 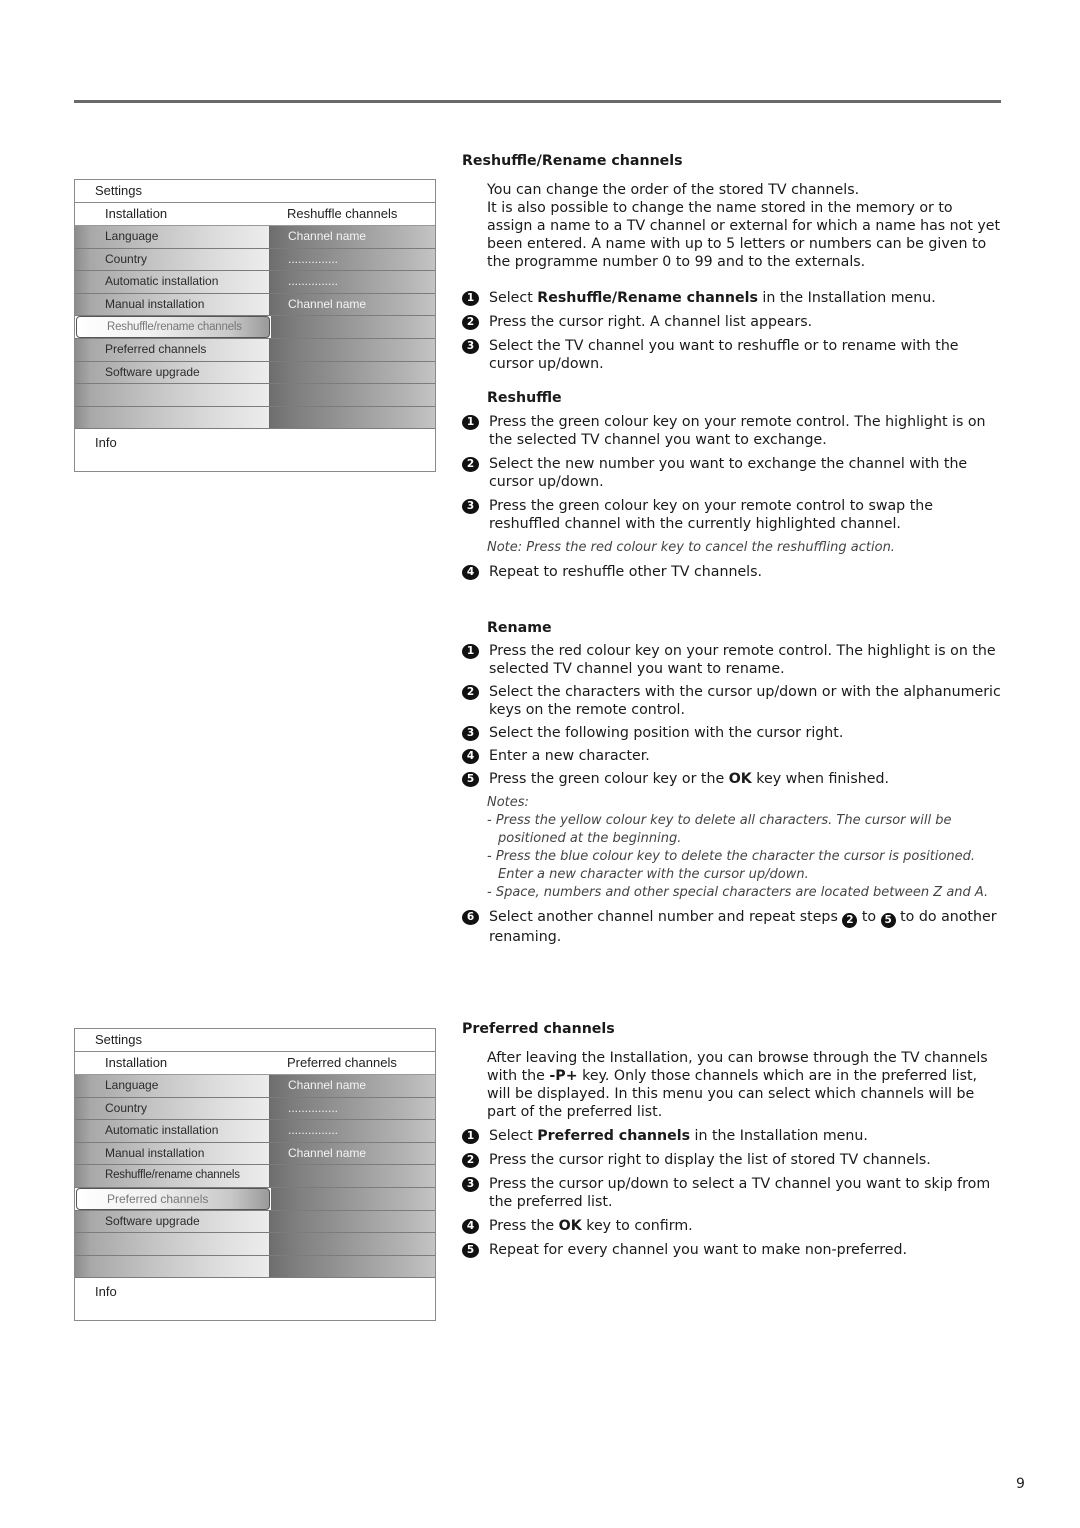 I want to click on subsection-title-reshuffle: Reshuffle, so click(x=524, y=398).